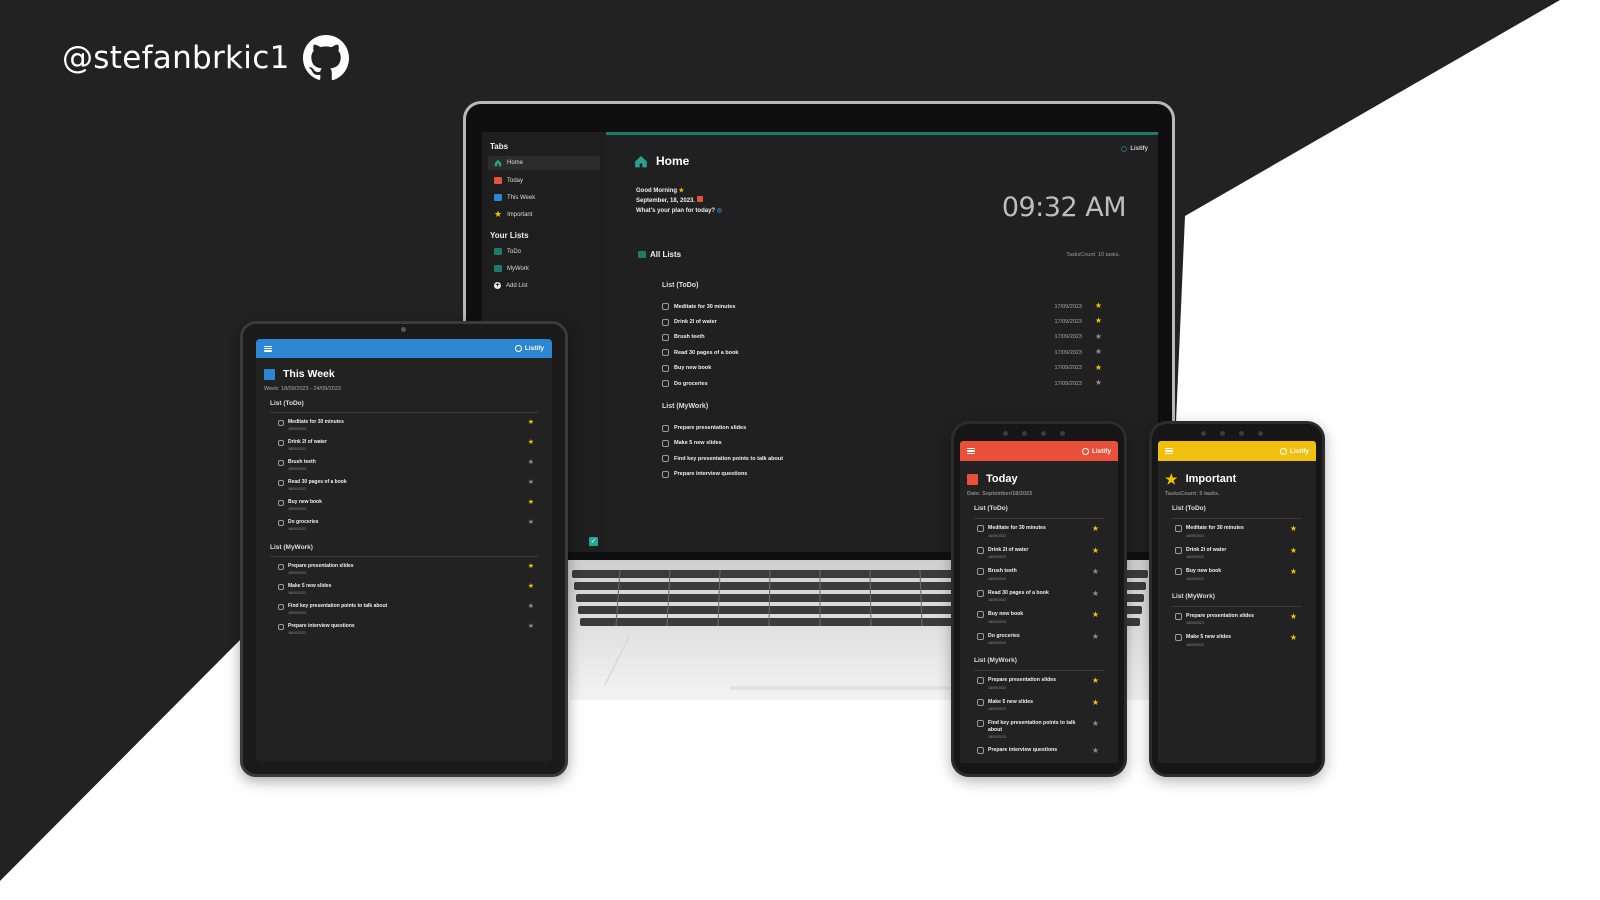  What do you see at coordinates (593, 541) in the screenshot?
I see `check-icon: ✓` at bounding box center [593, 541].